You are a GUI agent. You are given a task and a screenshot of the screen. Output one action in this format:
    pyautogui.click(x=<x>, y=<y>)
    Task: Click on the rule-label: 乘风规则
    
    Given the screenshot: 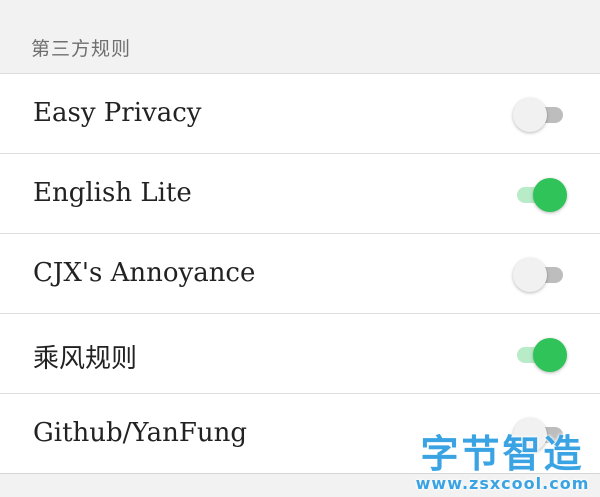 What is the action you would take?
    pyautogui.click(x=85, y=359)
    